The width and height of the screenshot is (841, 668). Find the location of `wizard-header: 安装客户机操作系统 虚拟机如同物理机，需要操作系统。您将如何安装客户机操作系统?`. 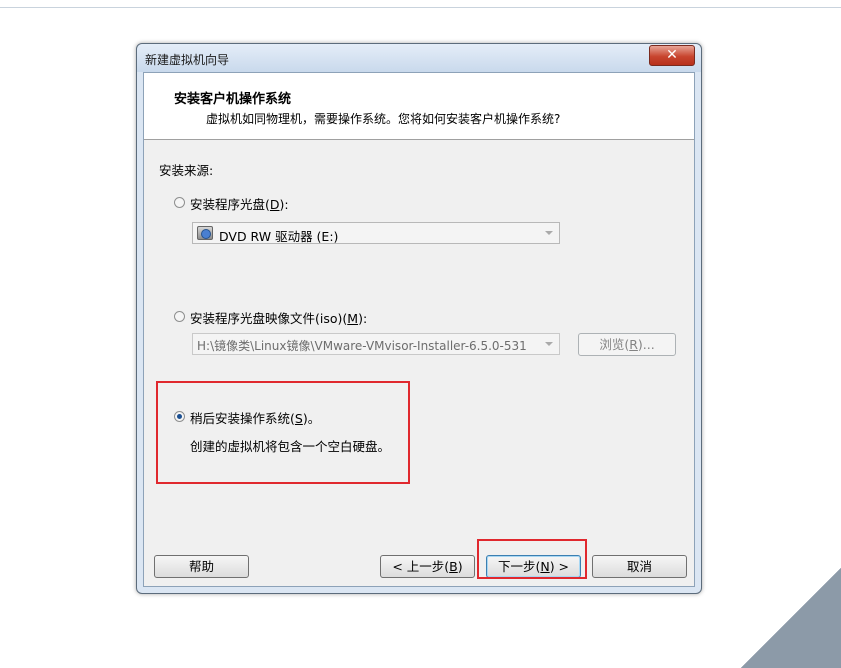

wizard-header: 安装客户机操作系统 虚拟机如同物理机，需要操作系统。您将如何安装客户机操作系统? is located at coordinates (419, 106).